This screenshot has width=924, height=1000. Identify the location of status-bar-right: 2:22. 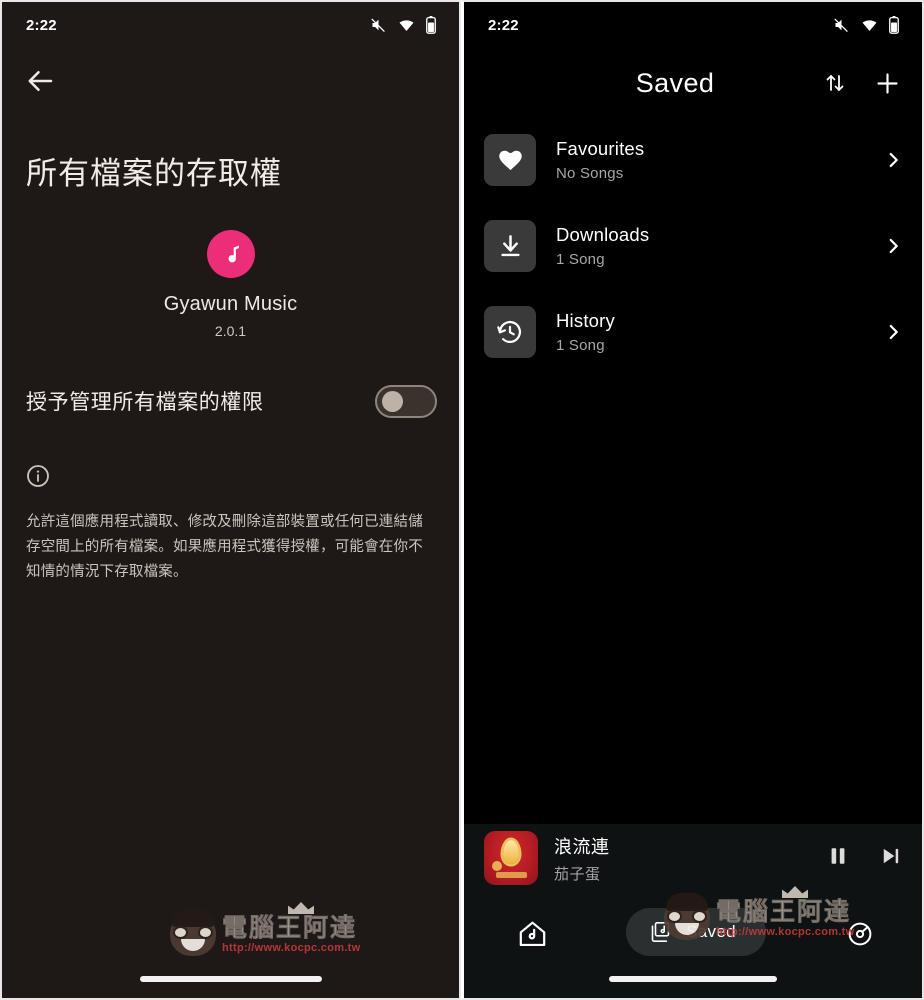
(693, 25).